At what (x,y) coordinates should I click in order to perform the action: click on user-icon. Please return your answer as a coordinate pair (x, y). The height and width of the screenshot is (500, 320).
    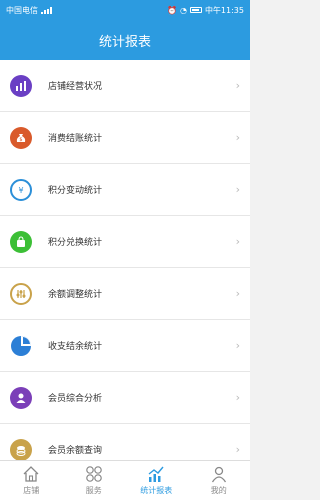
    Looking at the image, I should click on (218, 474).